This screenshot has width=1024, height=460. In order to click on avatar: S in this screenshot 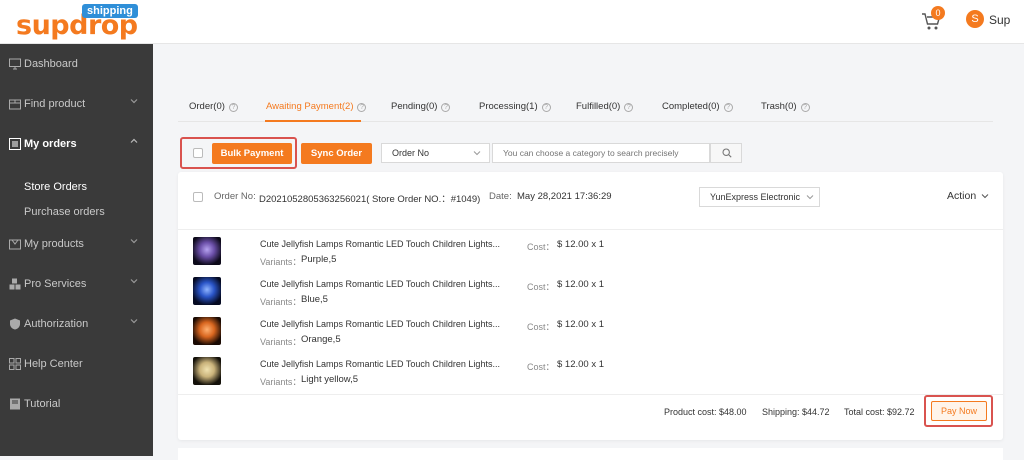, I will do `click(975, 19)`.